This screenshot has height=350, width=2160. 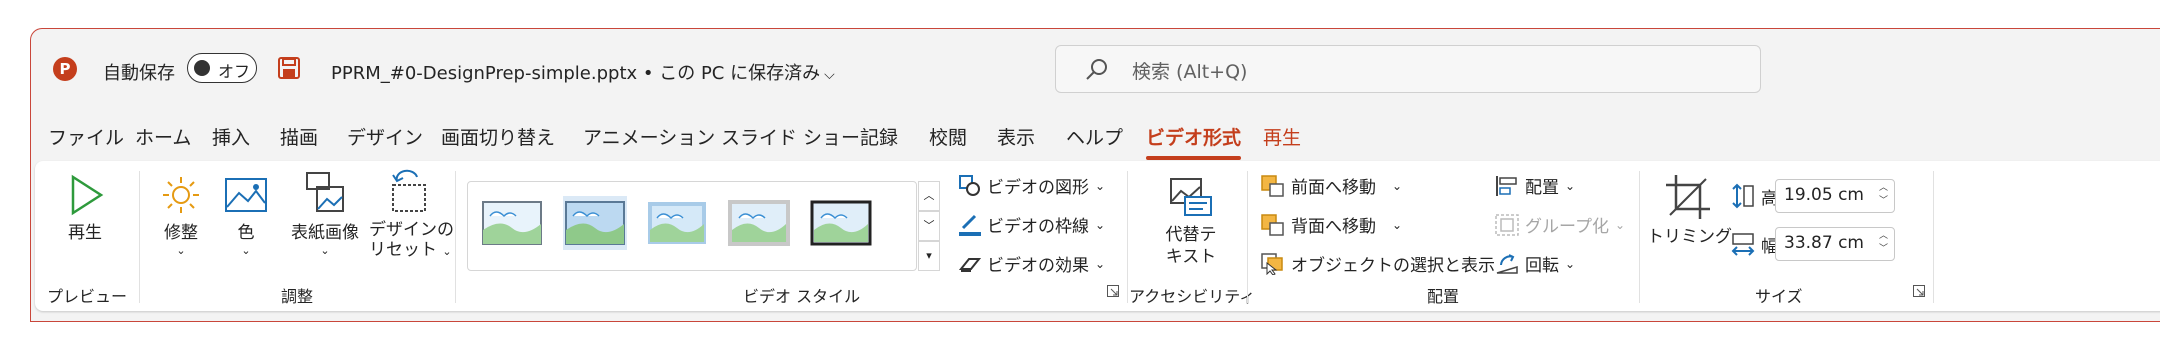 I want to click on video-style-gallery, so click(x=692, y=226).